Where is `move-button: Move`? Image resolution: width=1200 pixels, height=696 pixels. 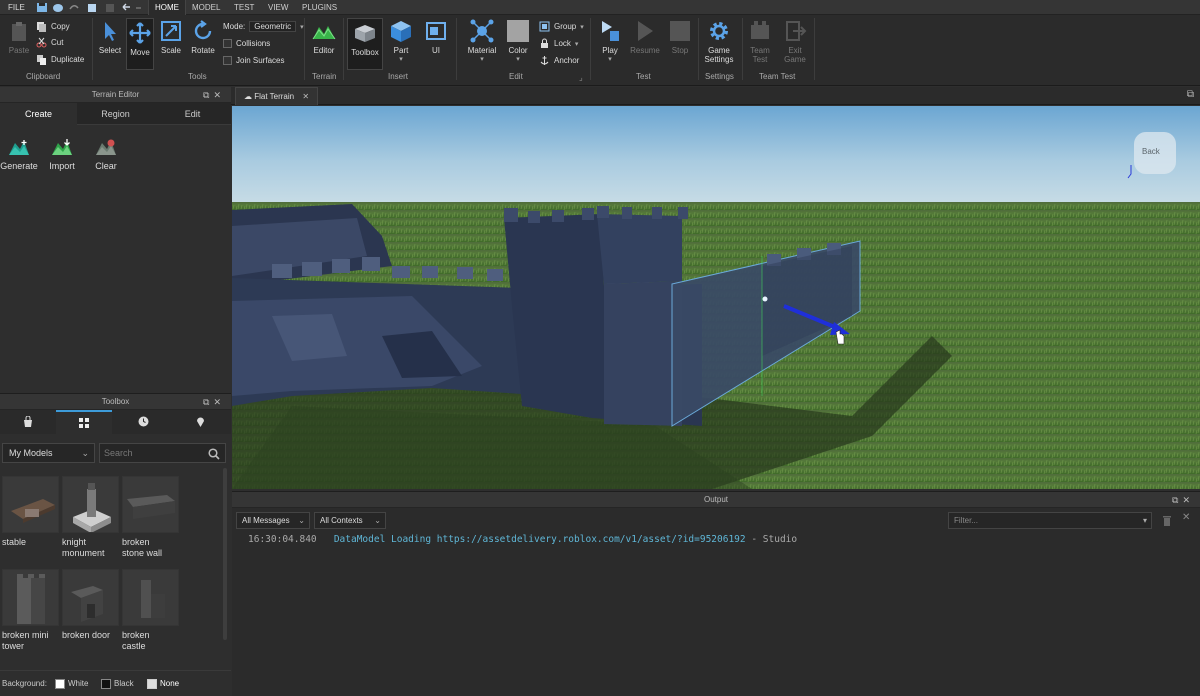 move-button: Move is located at coordinates (140, 44).